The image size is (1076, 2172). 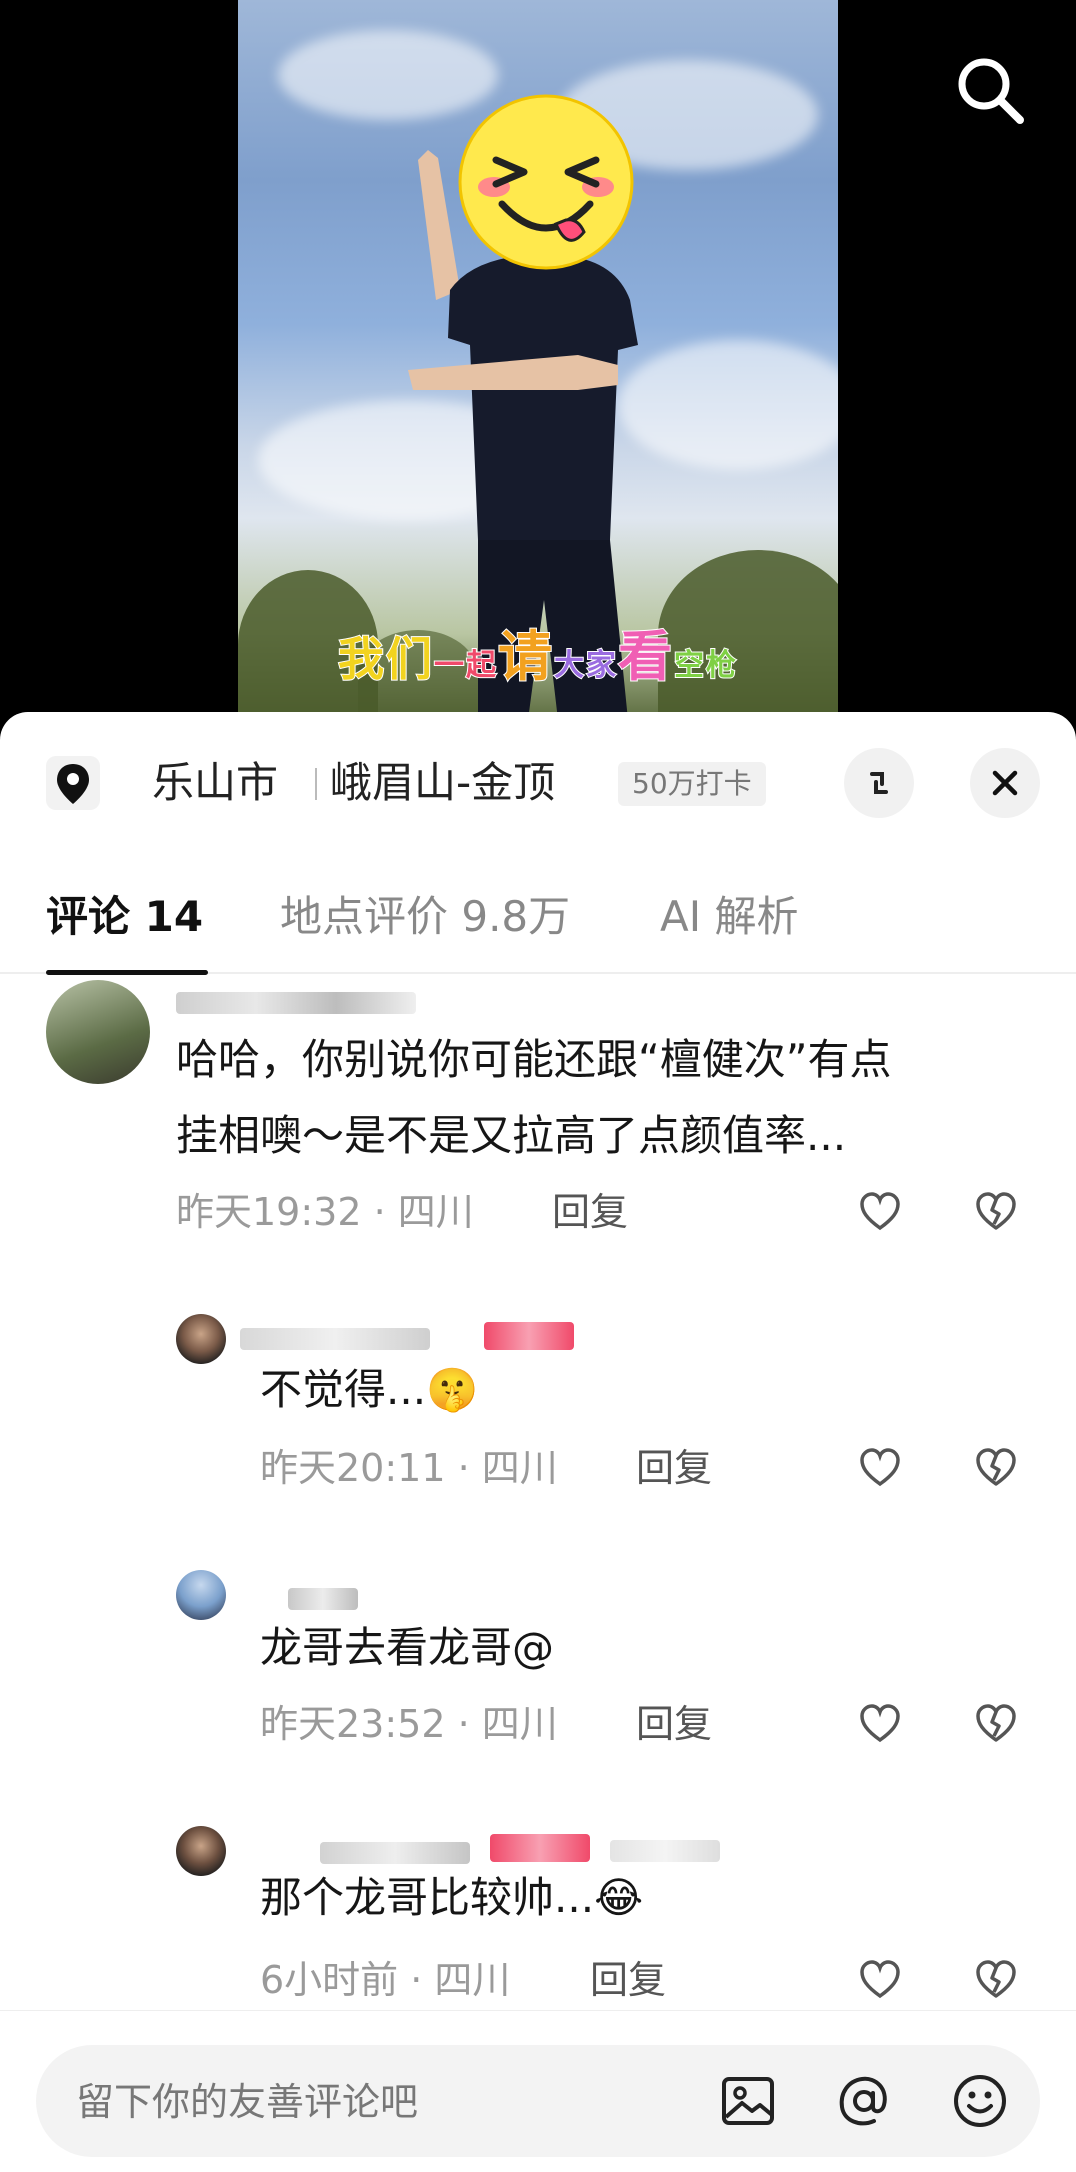 I want to click on image-icon, so click(x=748, y=2101).